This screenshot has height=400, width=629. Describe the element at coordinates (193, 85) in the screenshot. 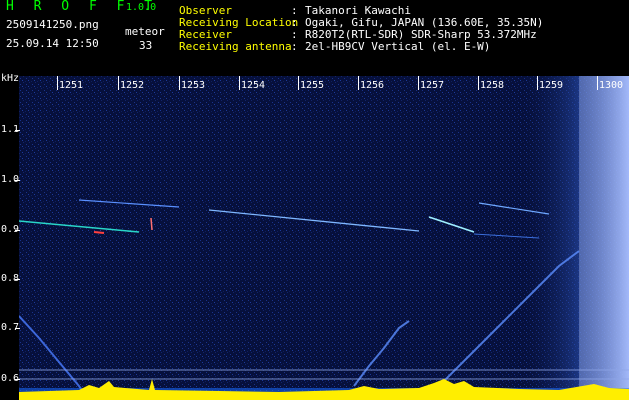

I see `x-tick-label: 1253` at that location.